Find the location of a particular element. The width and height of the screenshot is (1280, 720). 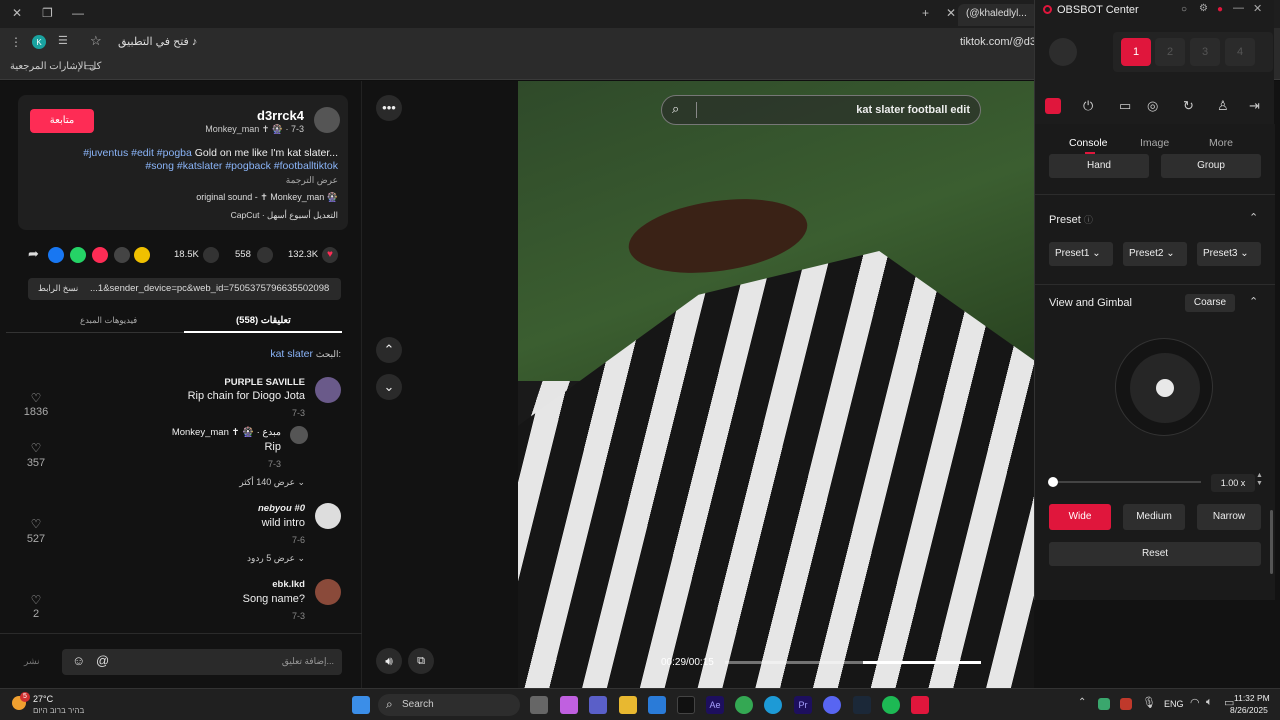

edge-icon is located at coordinates (773, 705).